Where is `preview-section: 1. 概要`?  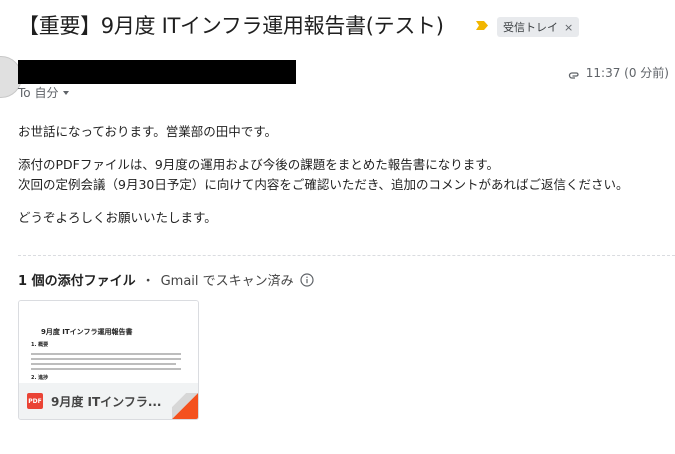 preview-section: 1. 概要 is located at coordinates (40, 345).